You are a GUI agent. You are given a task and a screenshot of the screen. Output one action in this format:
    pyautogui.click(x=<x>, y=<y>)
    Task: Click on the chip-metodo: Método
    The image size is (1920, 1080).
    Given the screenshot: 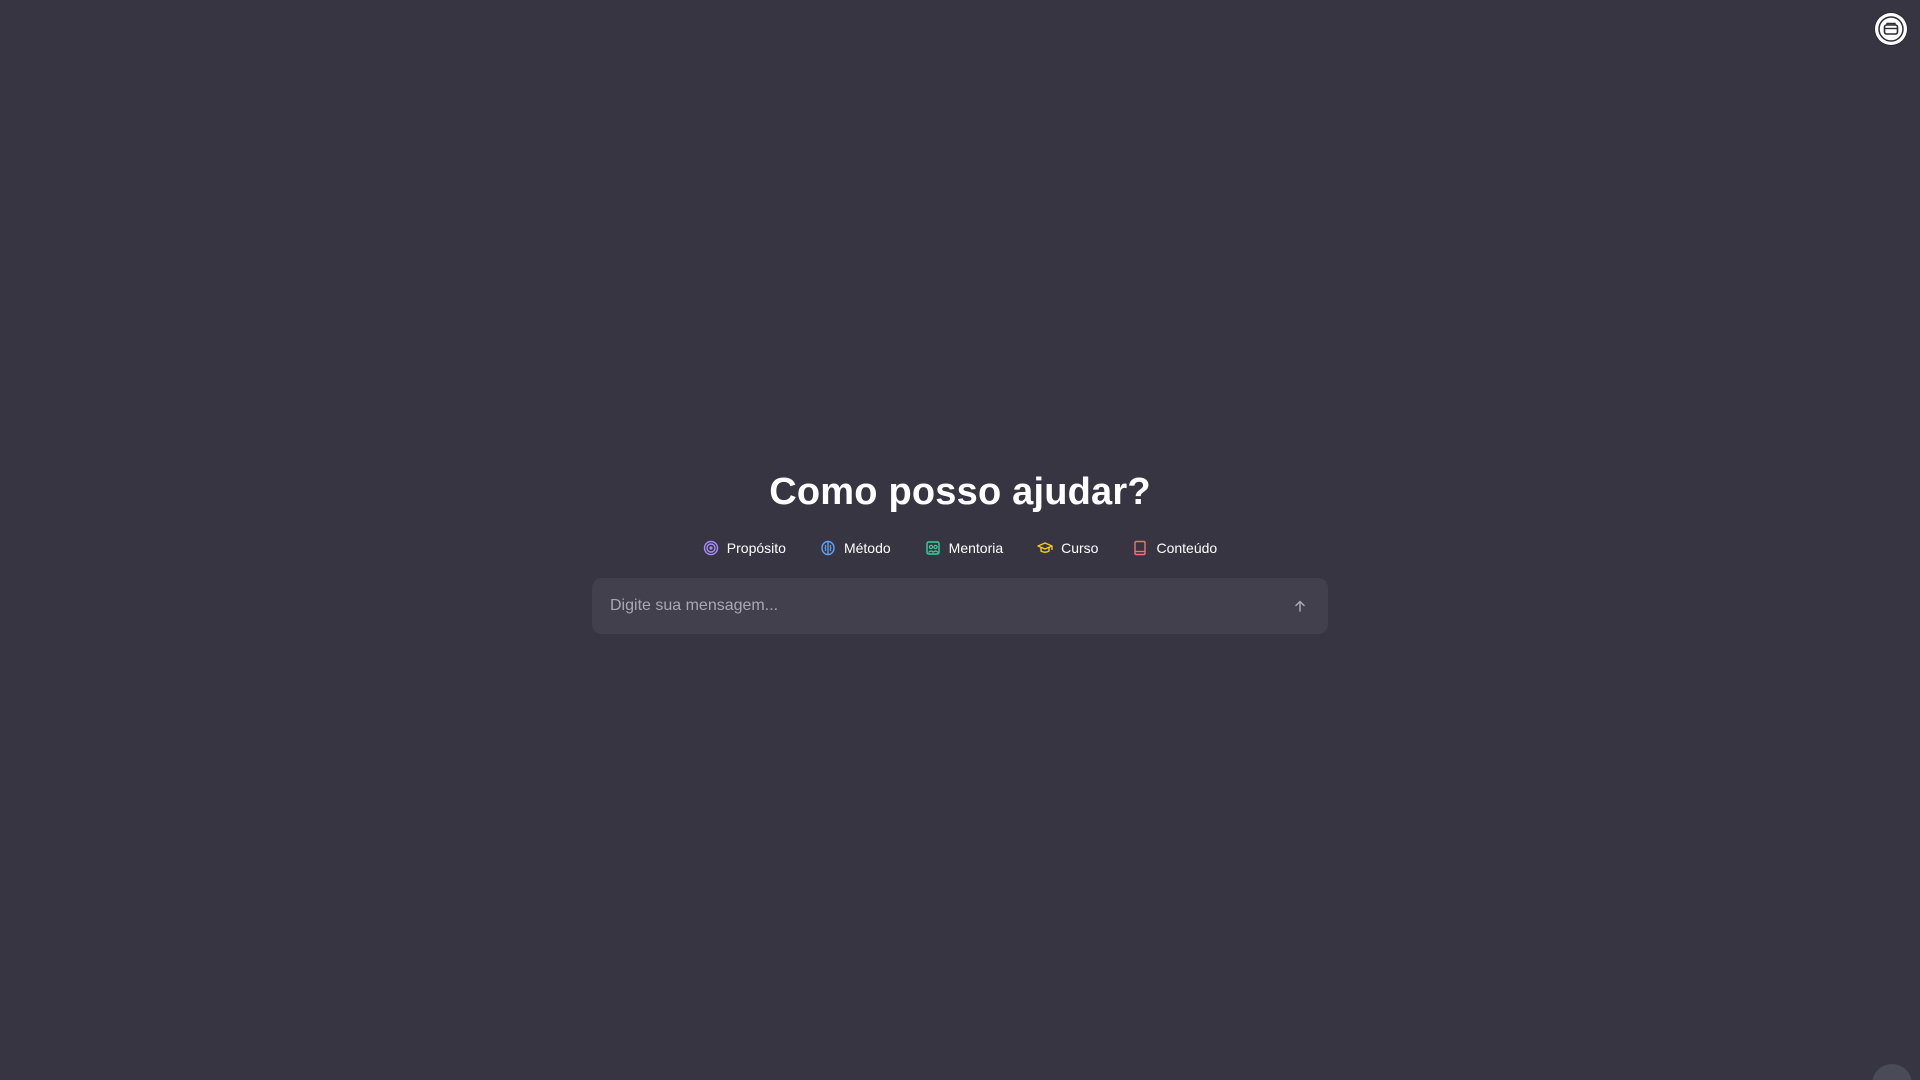 What is the action you would take?
    pyautogui.click(x=855, y=548)
    